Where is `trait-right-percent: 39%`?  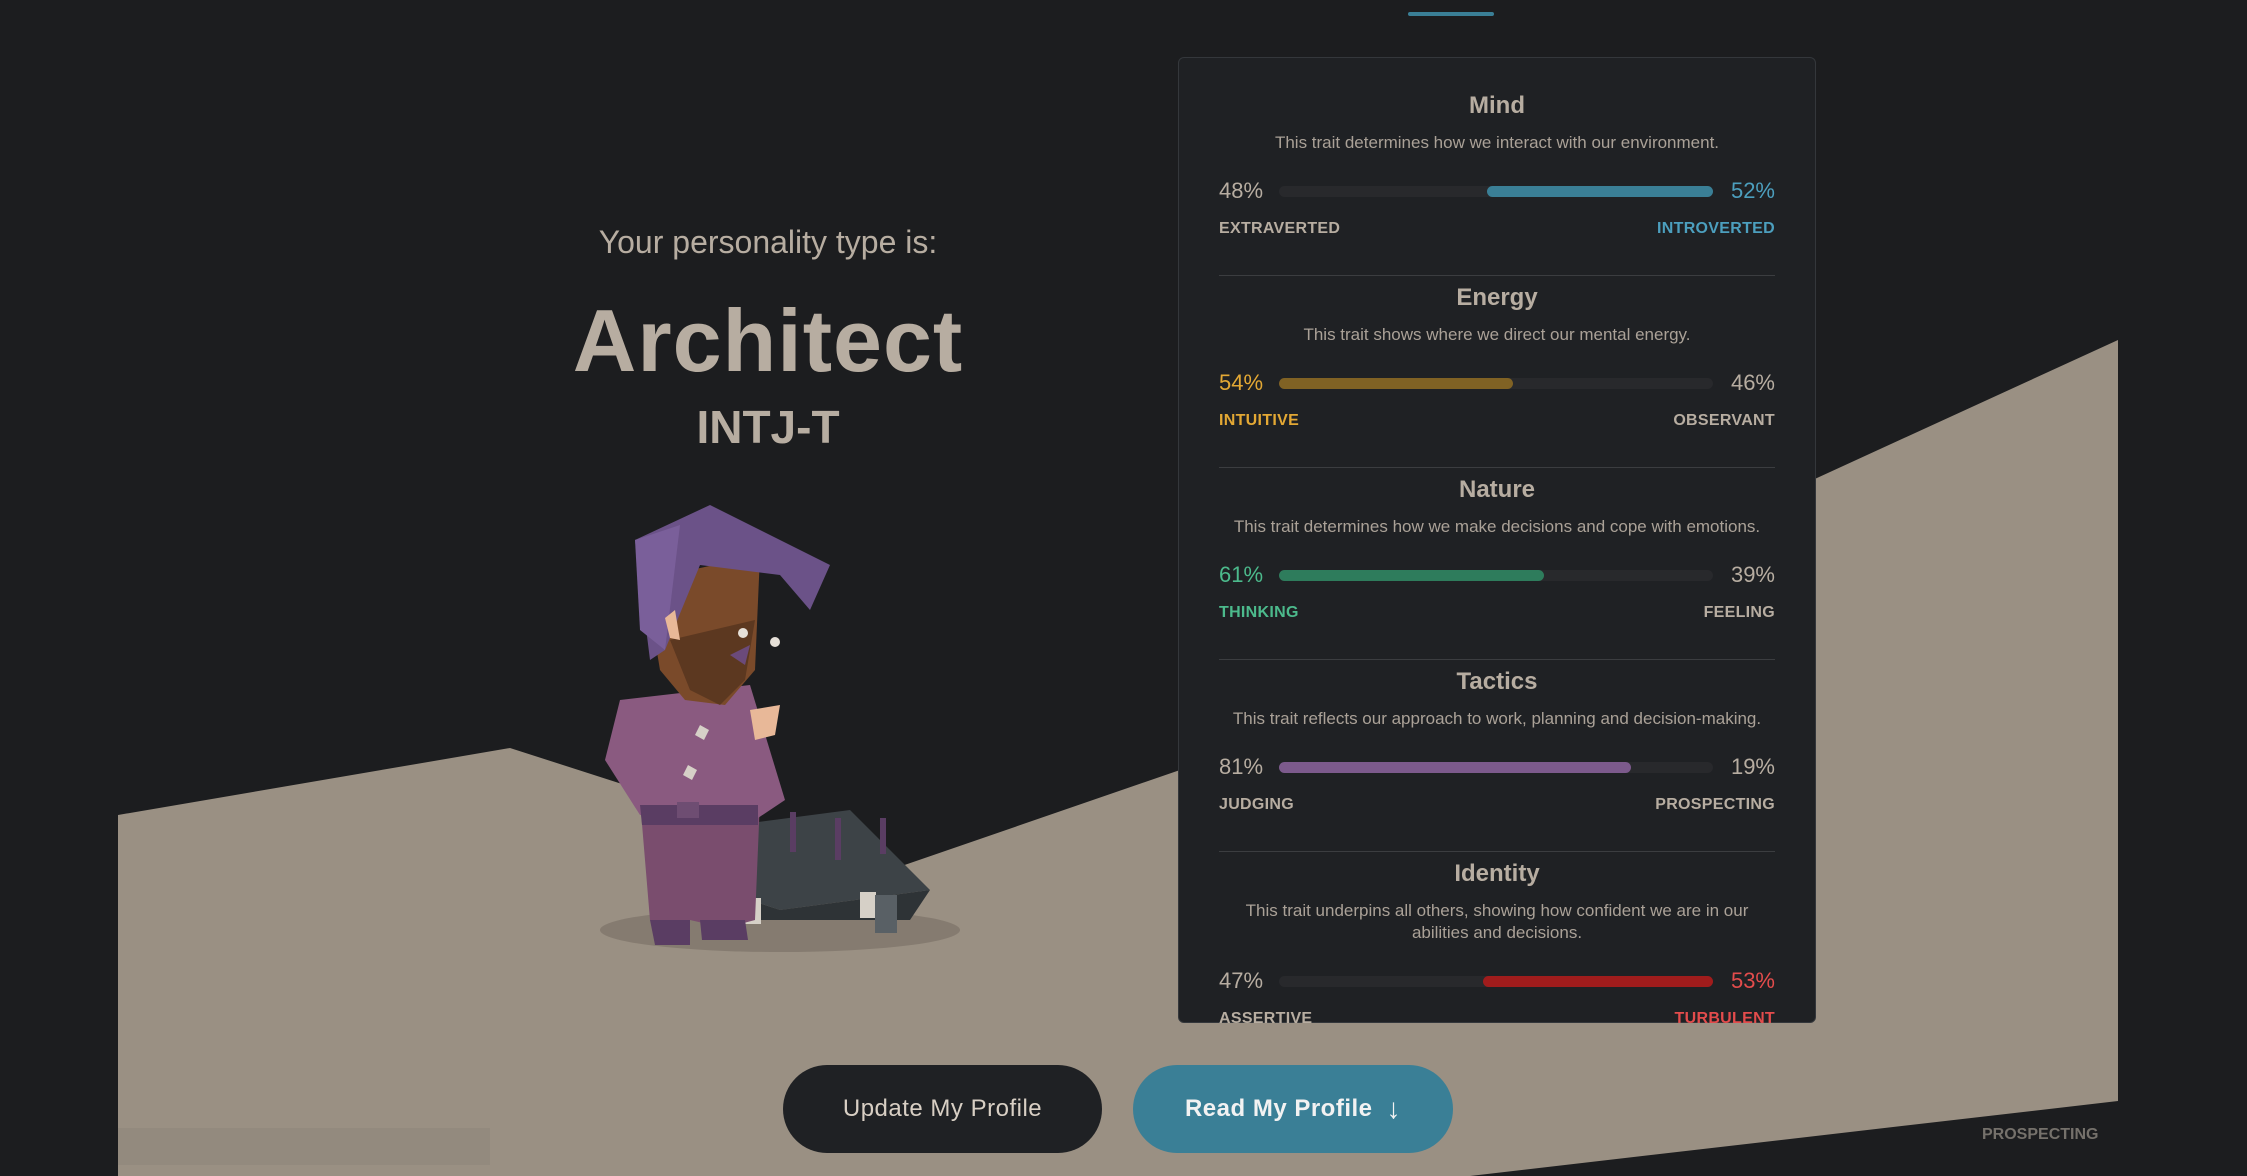
trait-right-percent: 39% is located at coordinates (1752, 574).